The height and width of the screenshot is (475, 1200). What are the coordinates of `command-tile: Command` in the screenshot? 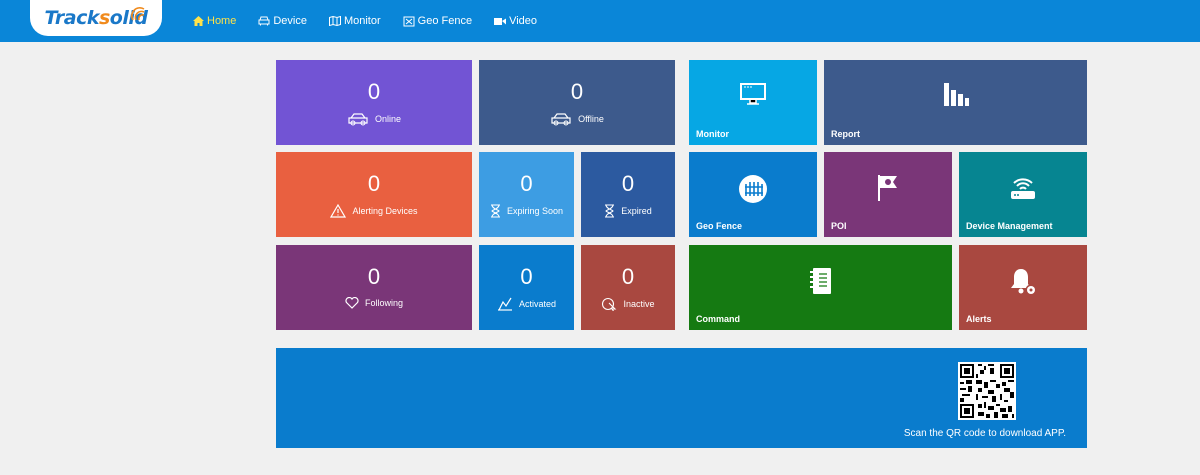 It's located at (820, 287).